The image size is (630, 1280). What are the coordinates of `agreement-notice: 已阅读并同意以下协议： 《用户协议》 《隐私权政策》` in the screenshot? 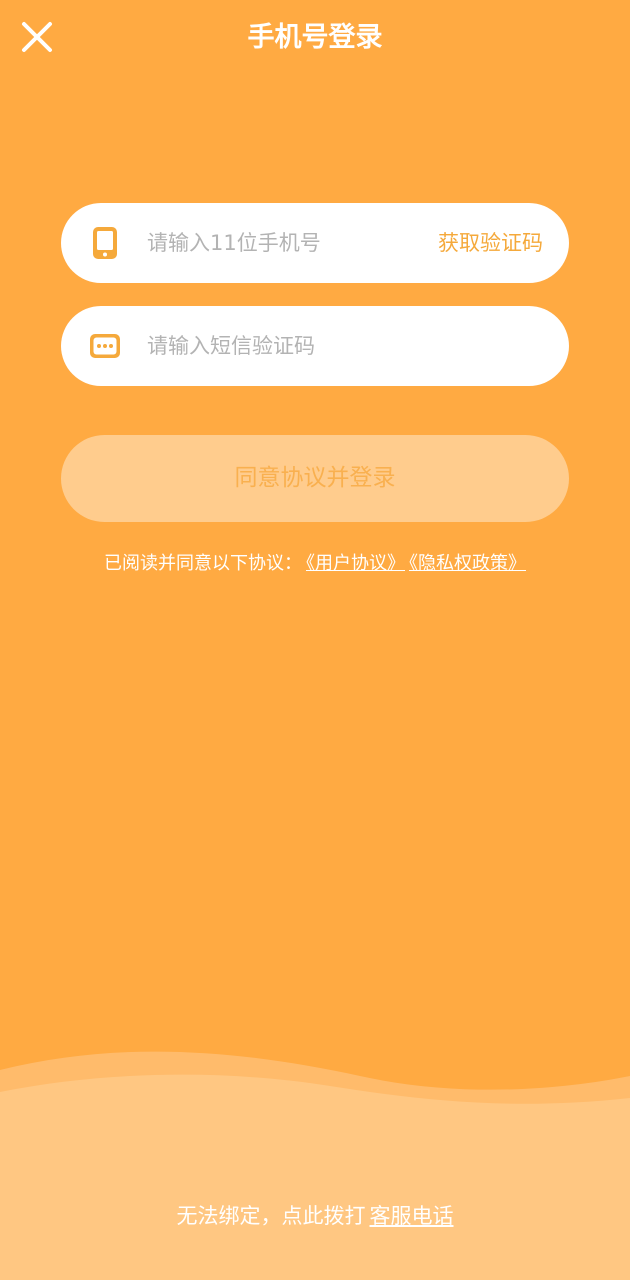 It's located at (315, 564).